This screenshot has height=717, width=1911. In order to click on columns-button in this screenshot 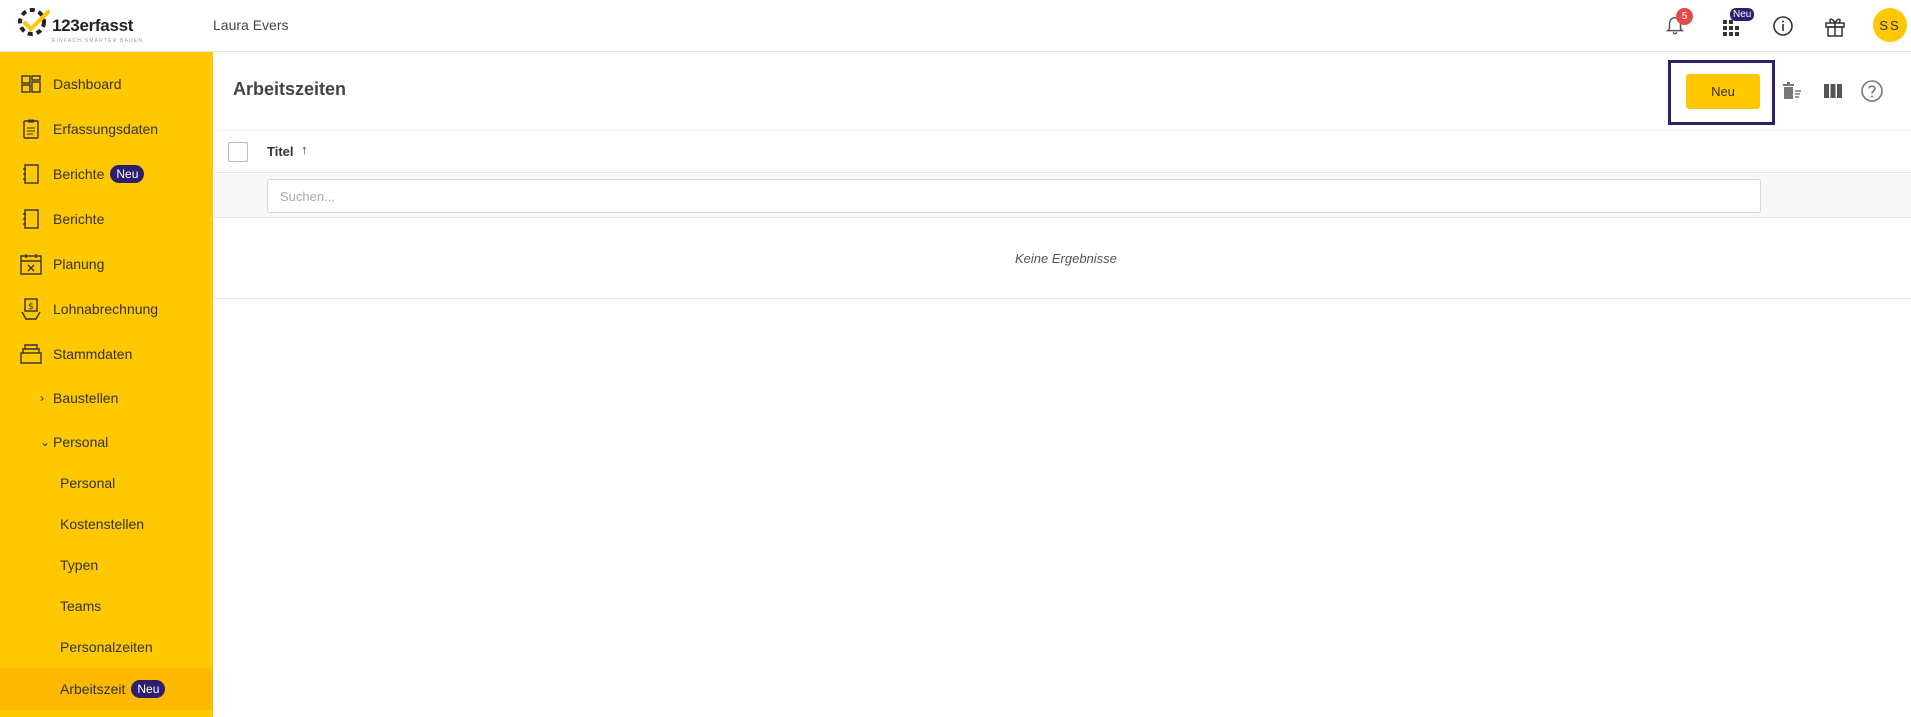, I will do `click(1833, 91)`.